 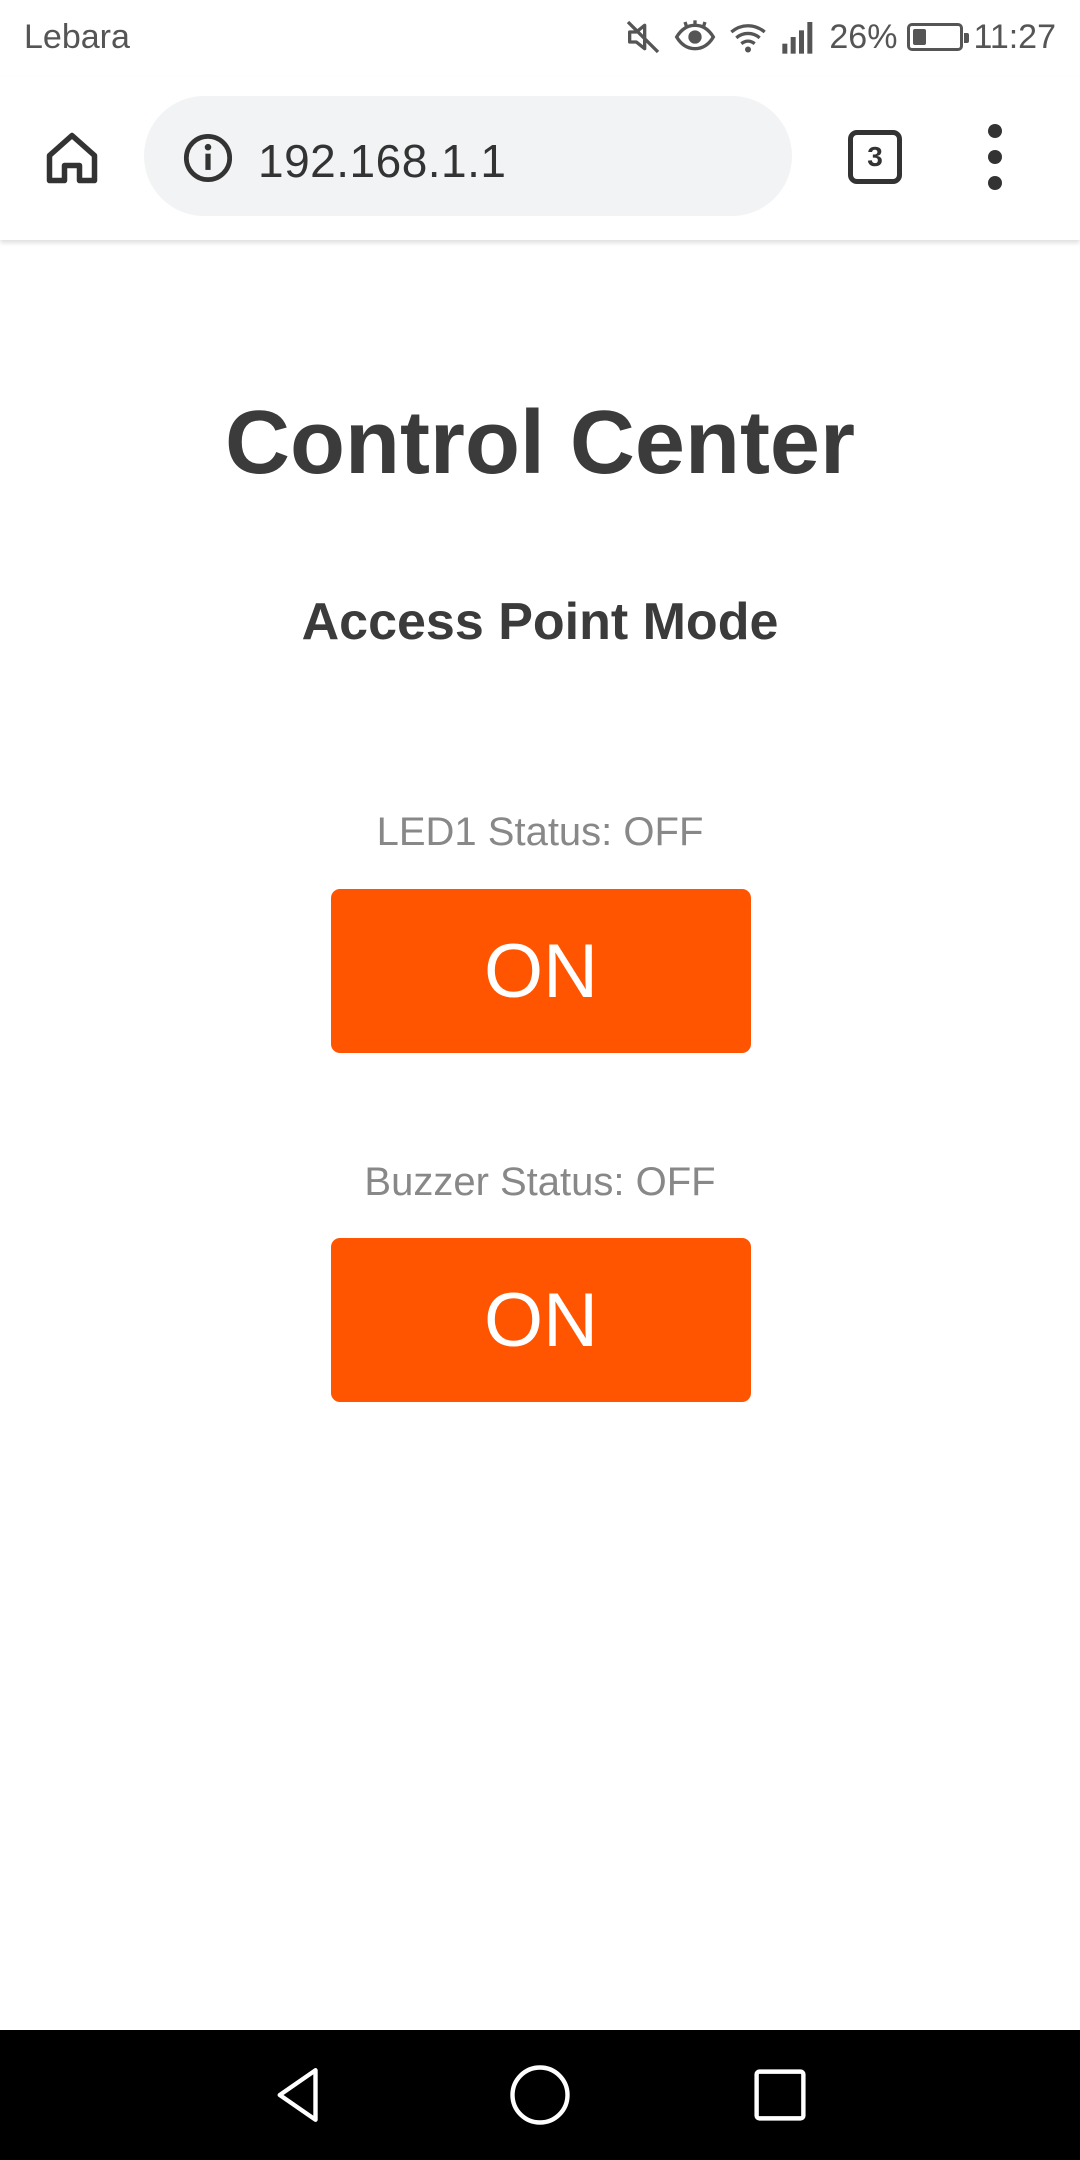 I want to click on address-bar: 192.168.1.1, so click(x=468, y=156).